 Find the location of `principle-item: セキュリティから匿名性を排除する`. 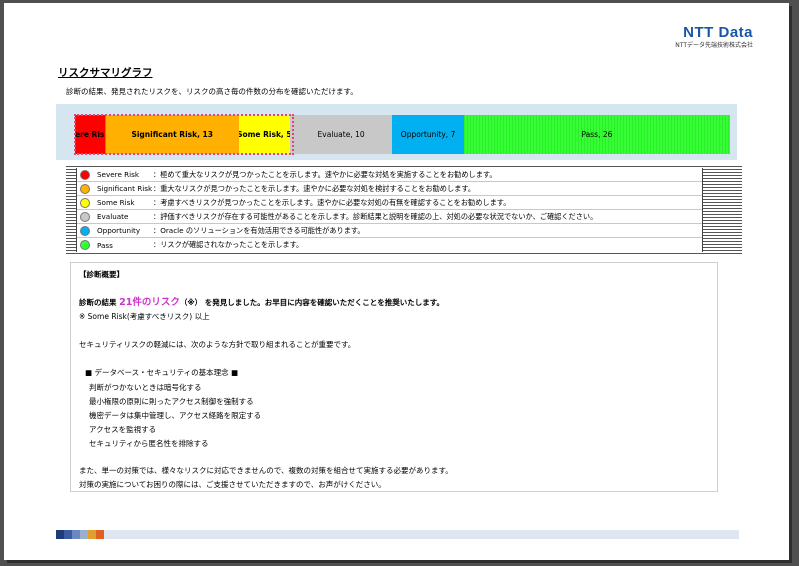

principle-item: セキュリティから匿名性を排除する is located at coordinates (149, 443).